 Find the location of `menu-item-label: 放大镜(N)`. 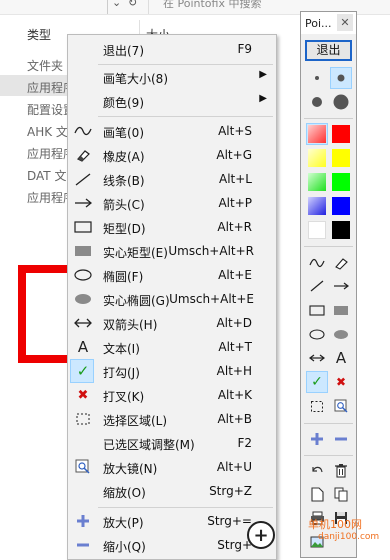

menu-item-label: 放大镜(N) is located at coordinates (130, 469).